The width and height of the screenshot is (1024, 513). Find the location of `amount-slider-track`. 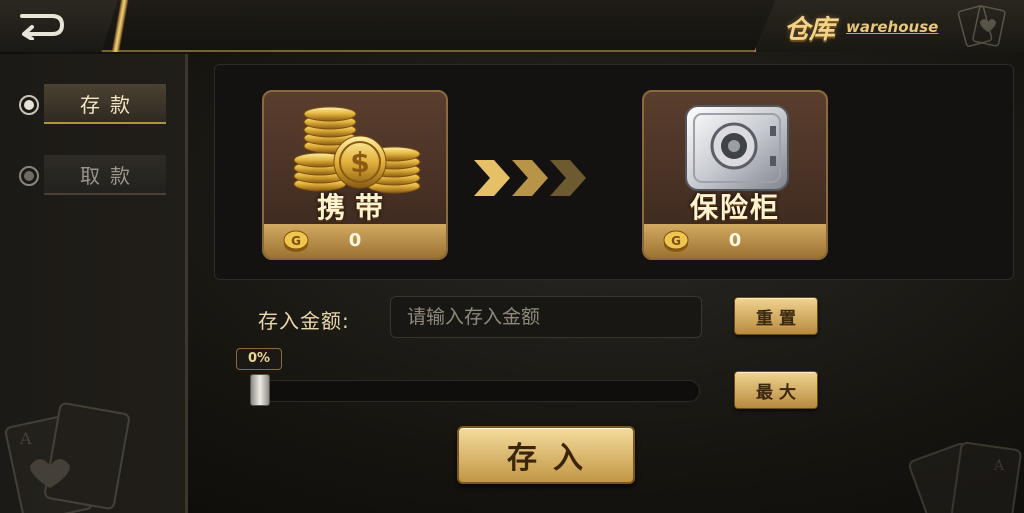

amount-slider-track is located at coordinates (476, 391).